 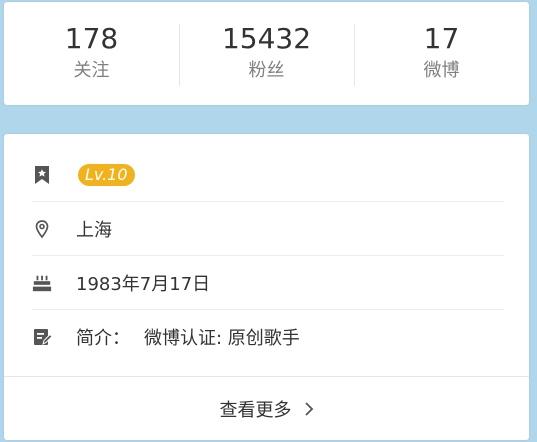 I want to click on location-row: 上海, so click(x=268, y=229).